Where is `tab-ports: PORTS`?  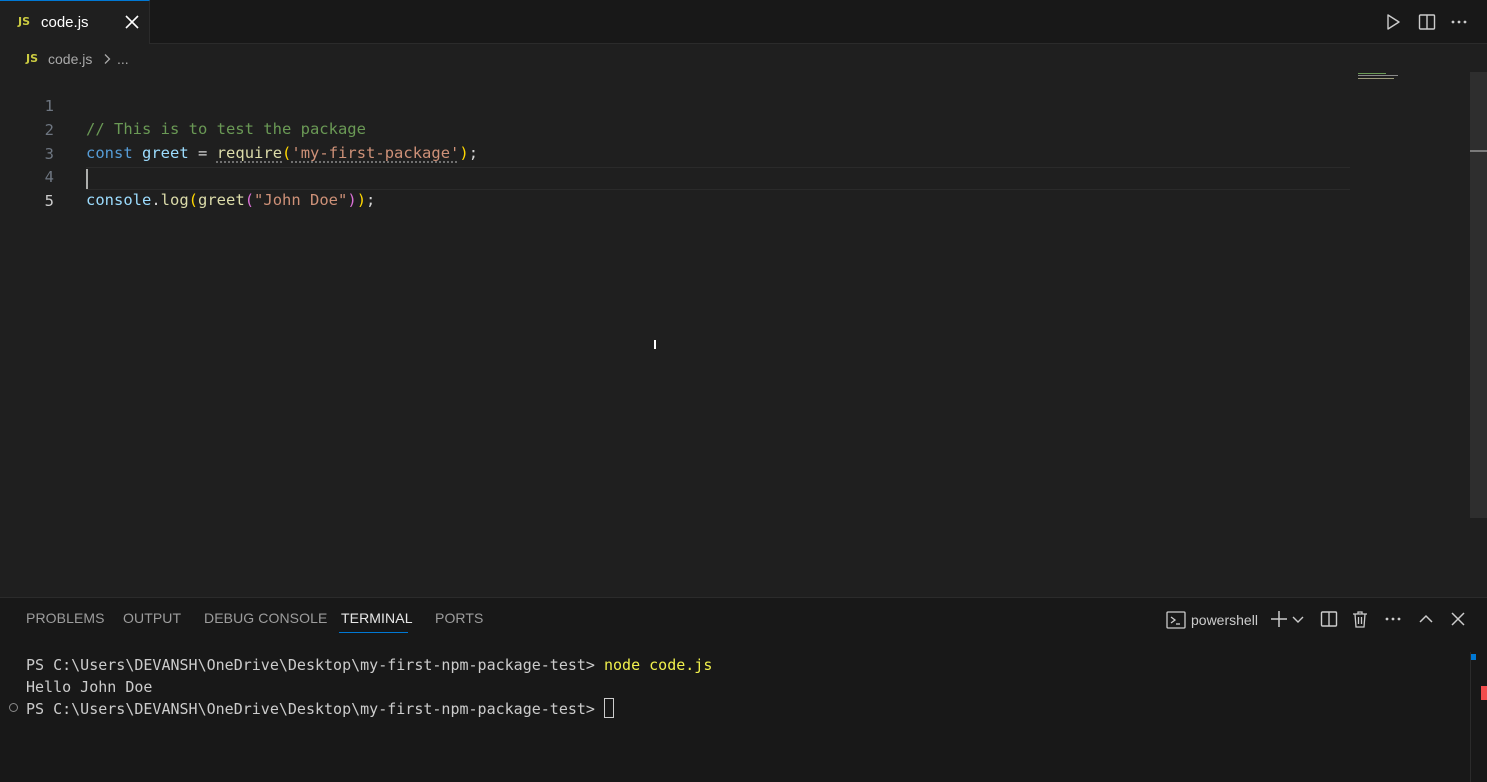 tab-ports: PORTS is located at coordinates (459, 618).